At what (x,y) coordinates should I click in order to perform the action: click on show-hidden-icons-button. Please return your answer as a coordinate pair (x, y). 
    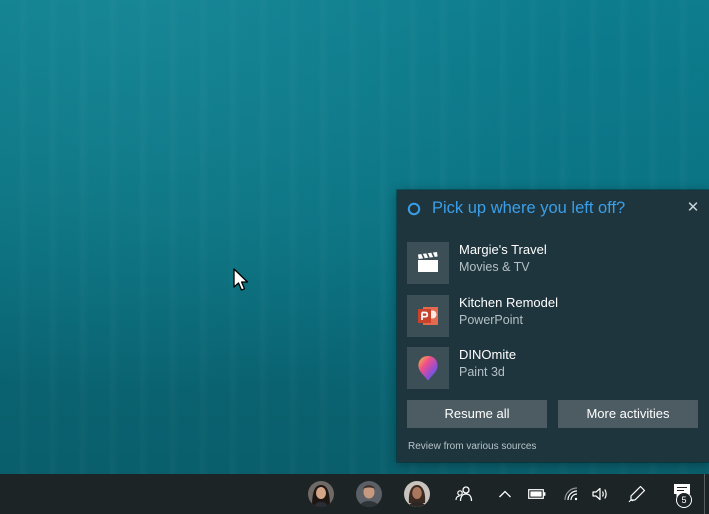
    Looking at the image, I should click on (505, 494).